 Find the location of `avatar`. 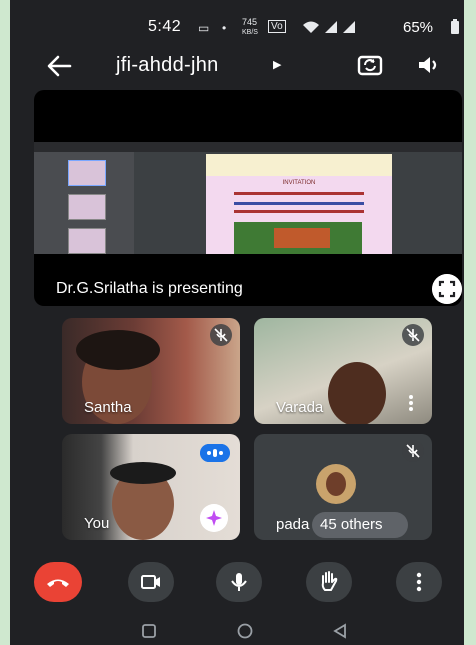

avatar is located at coordinates (336, 484).